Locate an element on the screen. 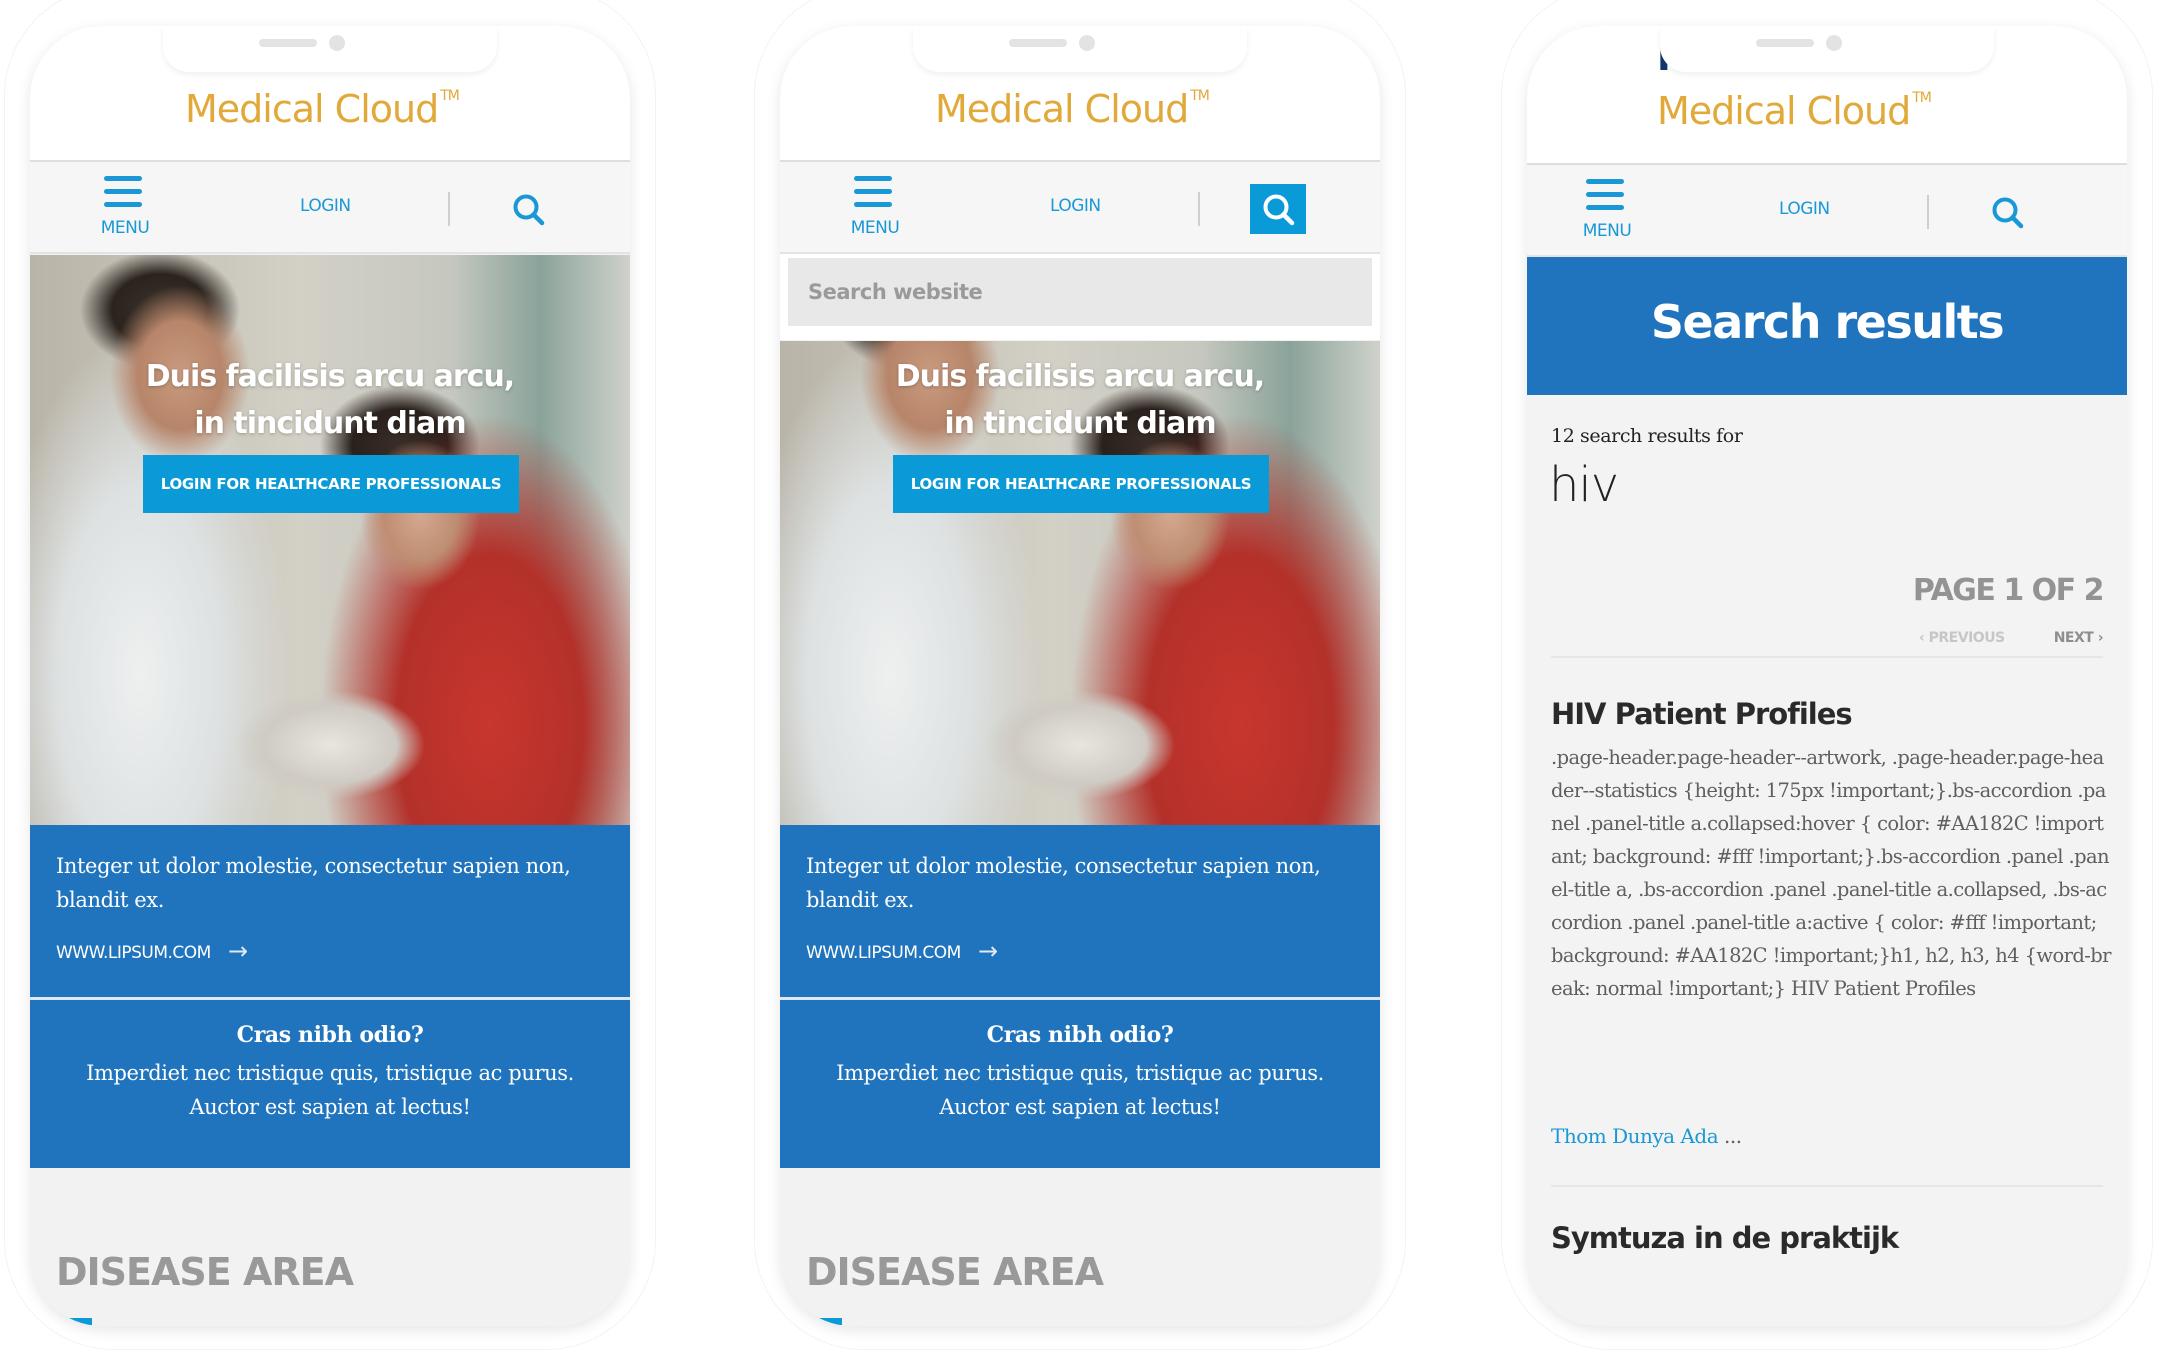 The height and width of the screenshot is (1358, 2160). result-title: HIV Patient Profiles is located at coordinates (1702, 714).